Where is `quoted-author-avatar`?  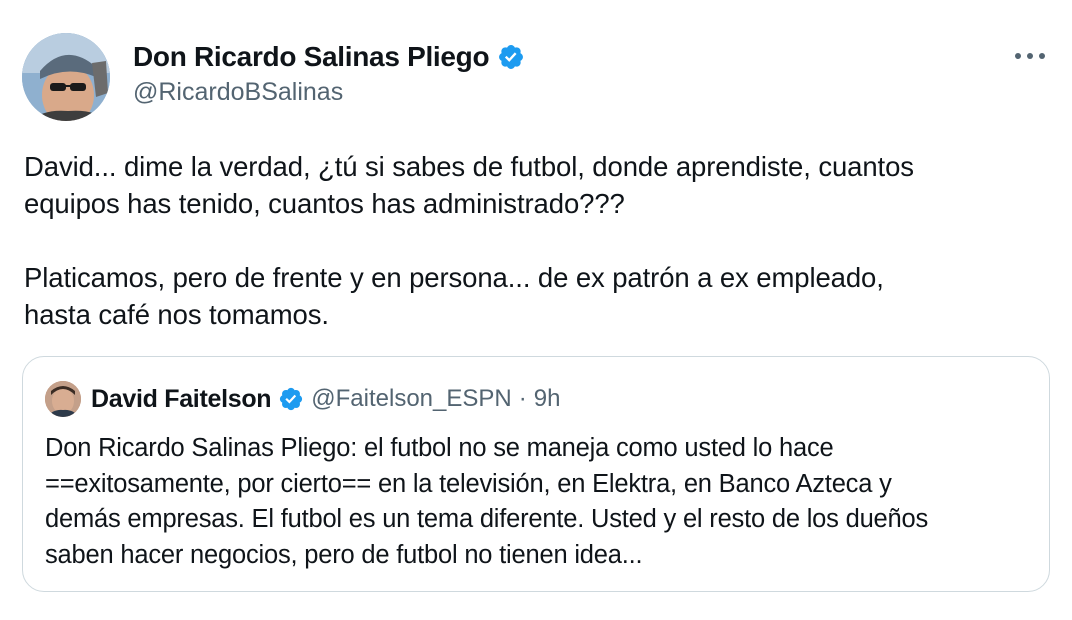
quoted-author-avatar is located at coordinates (63, 399).